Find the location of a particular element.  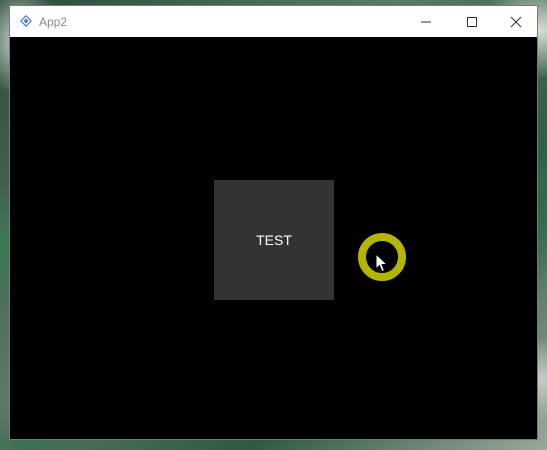

minimize-icon is located at coordinates (426, 21).